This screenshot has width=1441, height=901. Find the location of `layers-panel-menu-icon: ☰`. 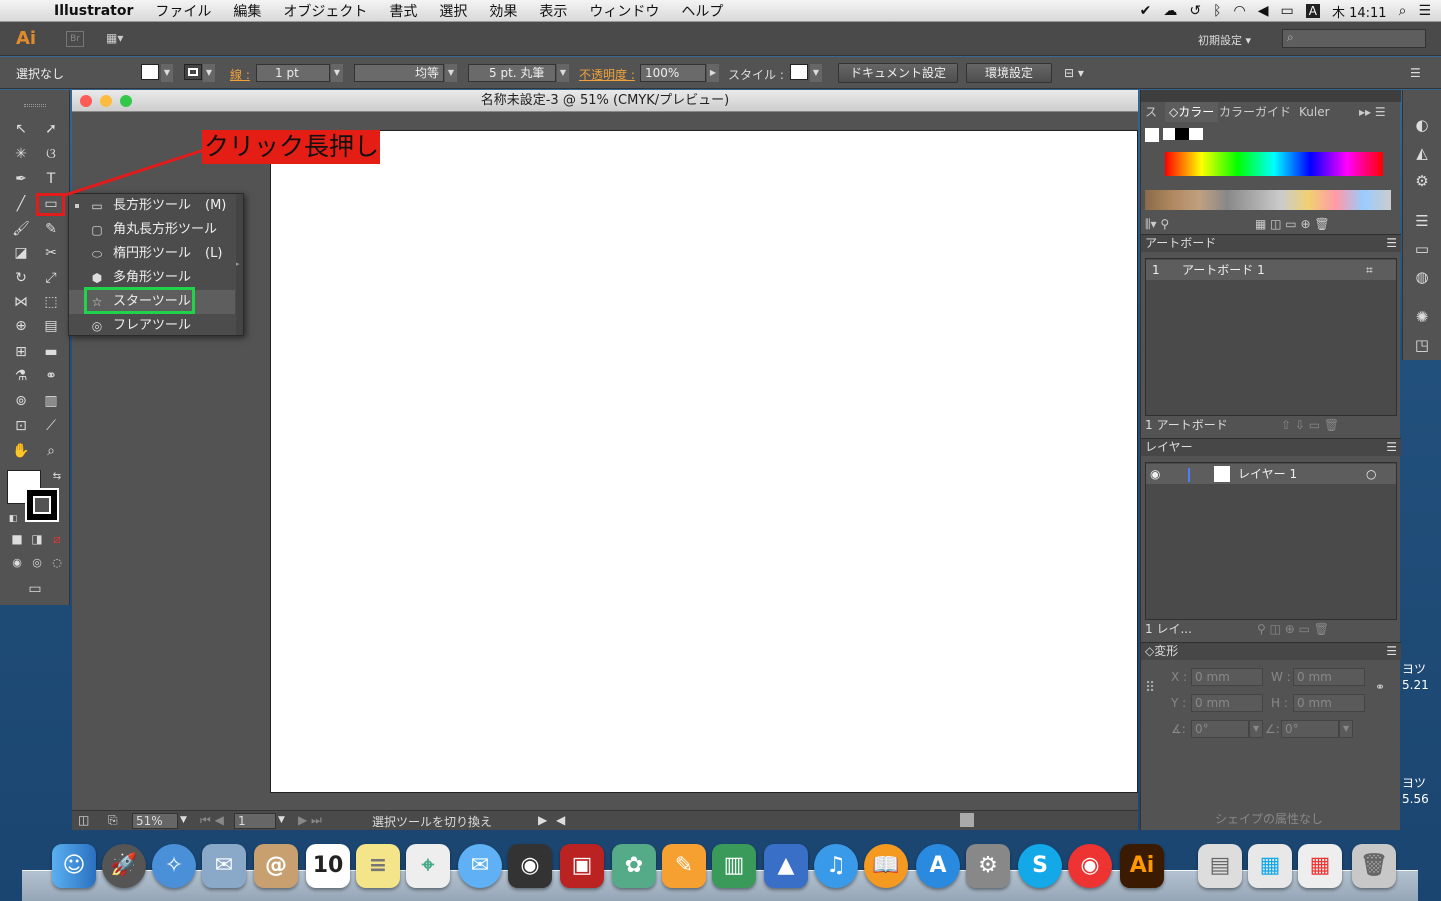

layers-panel-menu-icon: ☰ is located at coordinates (1391, 447).